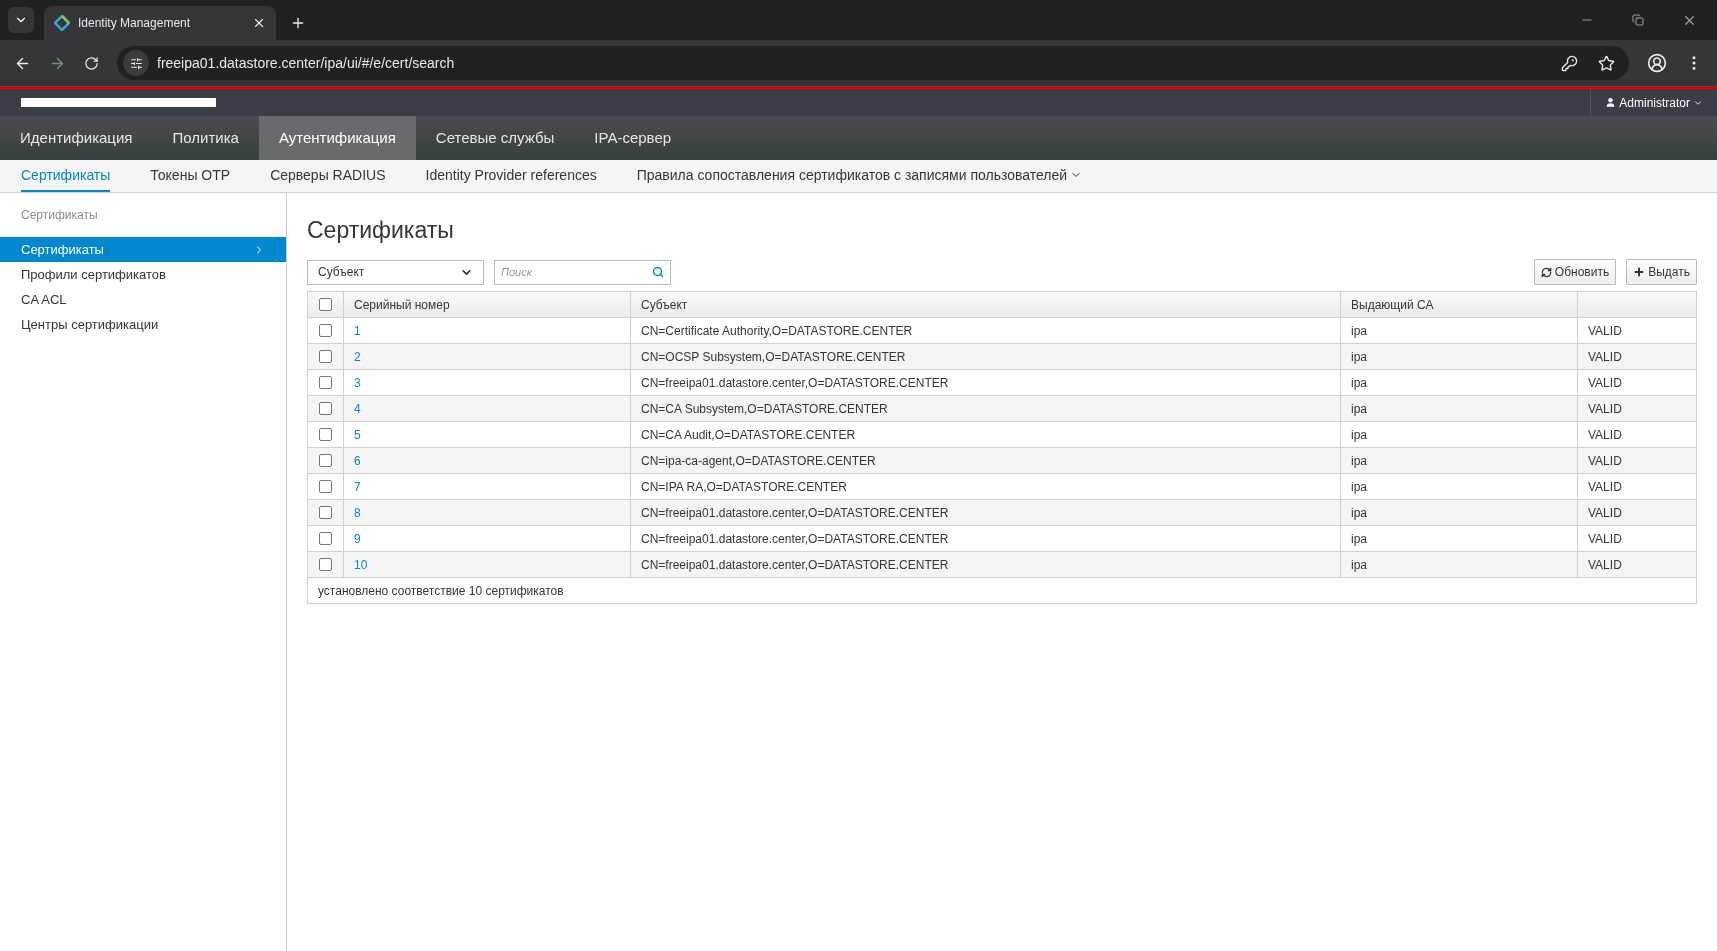 Image resolution: width=1717 pixels, height=951 pixels. What do you see at coordinates (748, 435) in the screenshot?
I see `table-cell-text: CN=CA Audit,O=DATASTORE.CENTER` at bounding box center [748, 435].